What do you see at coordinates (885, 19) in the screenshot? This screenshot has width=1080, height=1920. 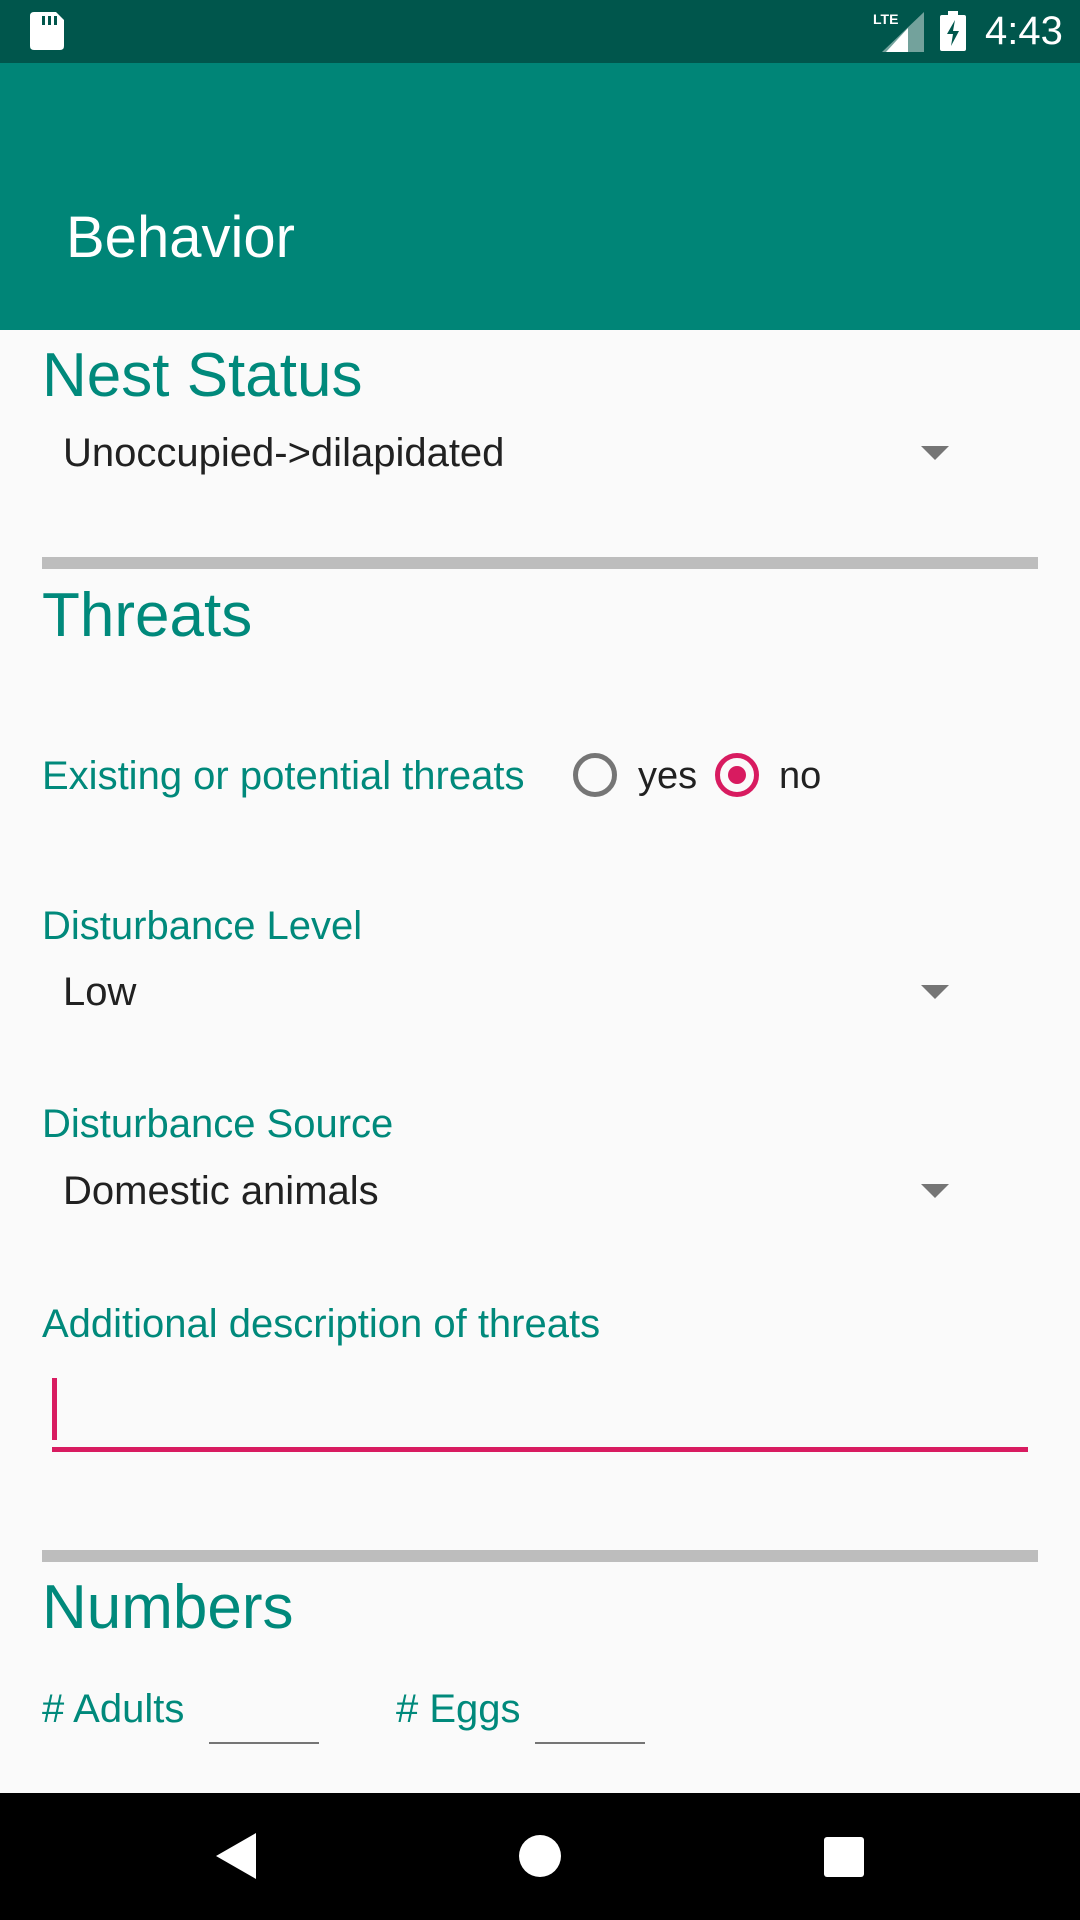 I see `network-label: LTE` at bounding box center [885, 19].